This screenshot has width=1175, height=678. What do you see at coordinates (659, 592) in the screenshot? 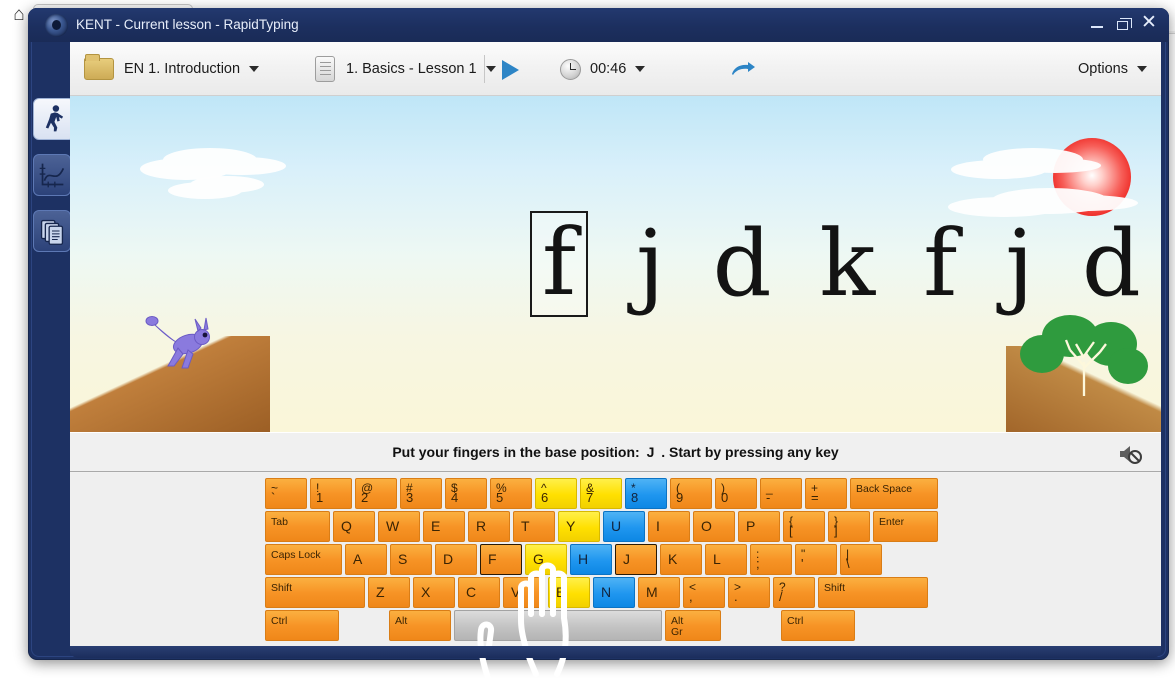
I see `key-m: M` at bounding box center [659, 592].